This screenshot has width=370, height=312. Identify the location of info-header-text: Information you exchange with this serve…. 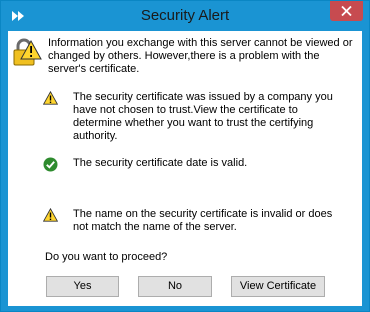
(200, 56).